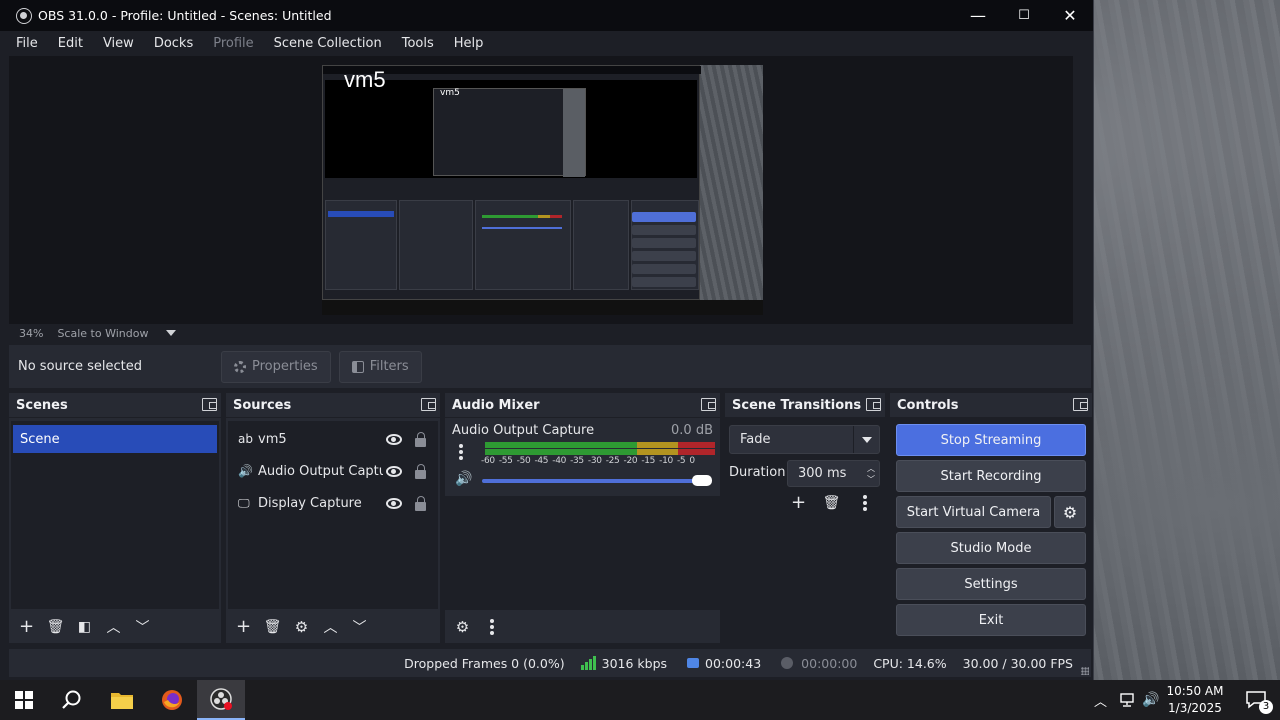 The image size is (1280, 720). I want to click on notifications-button: 3, so click(1256, 700).